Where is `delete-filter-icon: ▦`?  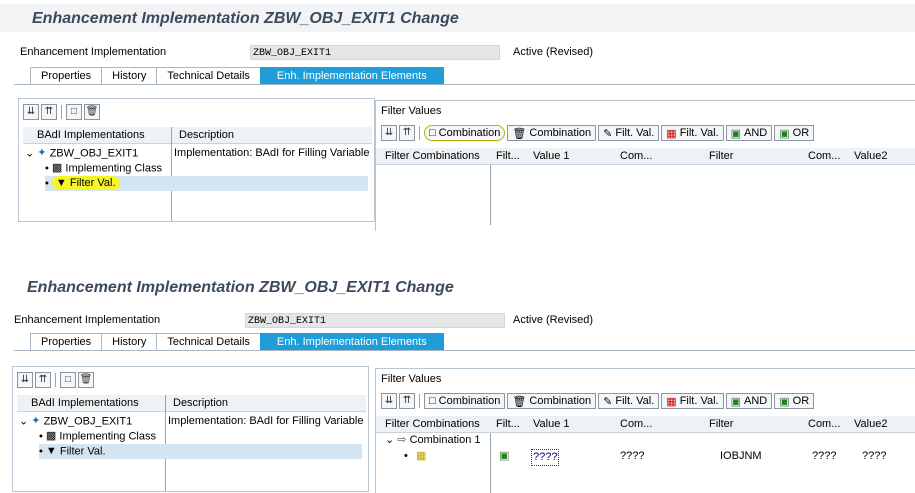 delete-filter-icon: ▦ is located at coordinates (671, 401).